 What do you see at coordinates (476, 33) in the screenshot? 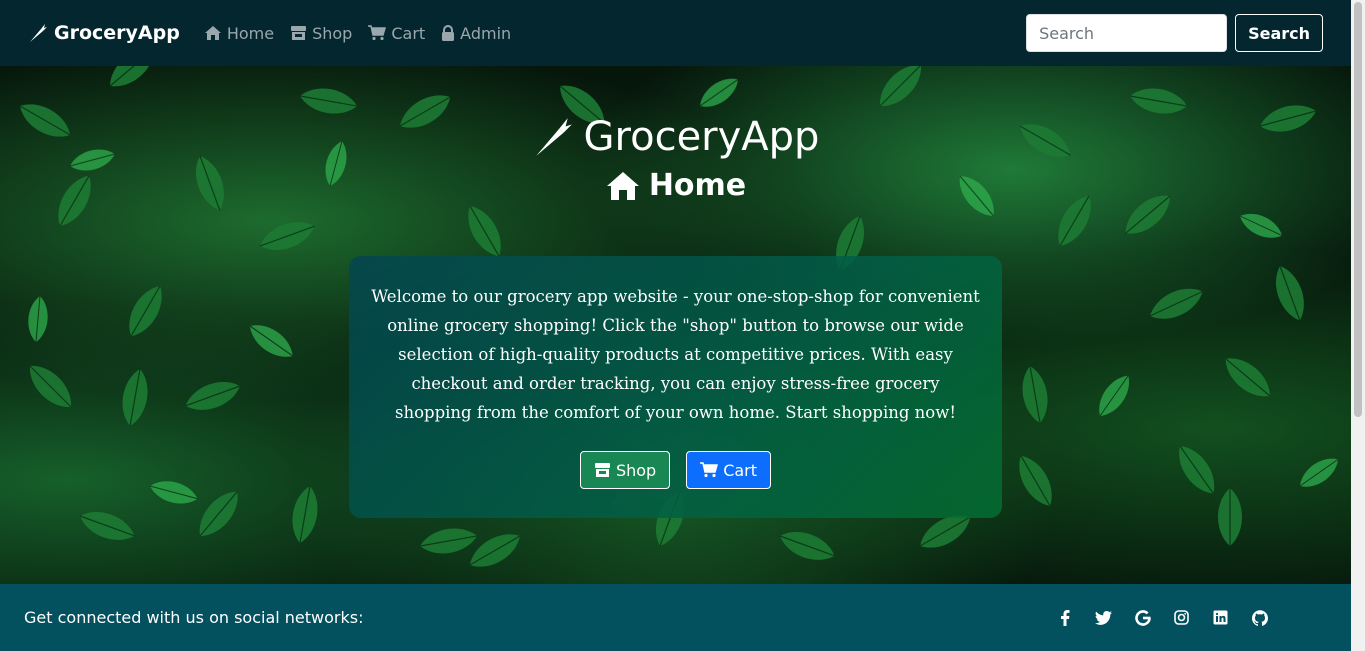
I see `nav-admin: Admin` at bounding box center [476, 33].